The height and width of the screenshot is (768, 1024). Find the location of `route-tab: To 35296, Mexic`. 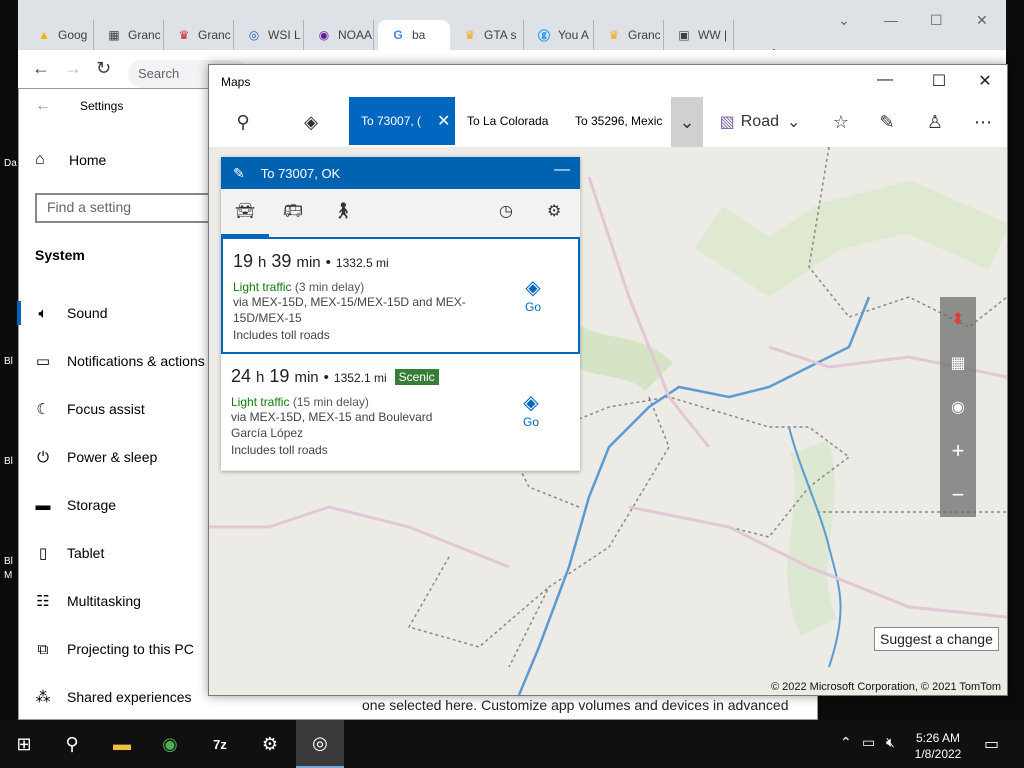

route-tab: To 35296, Mexic is located at coordinates (616, 121).